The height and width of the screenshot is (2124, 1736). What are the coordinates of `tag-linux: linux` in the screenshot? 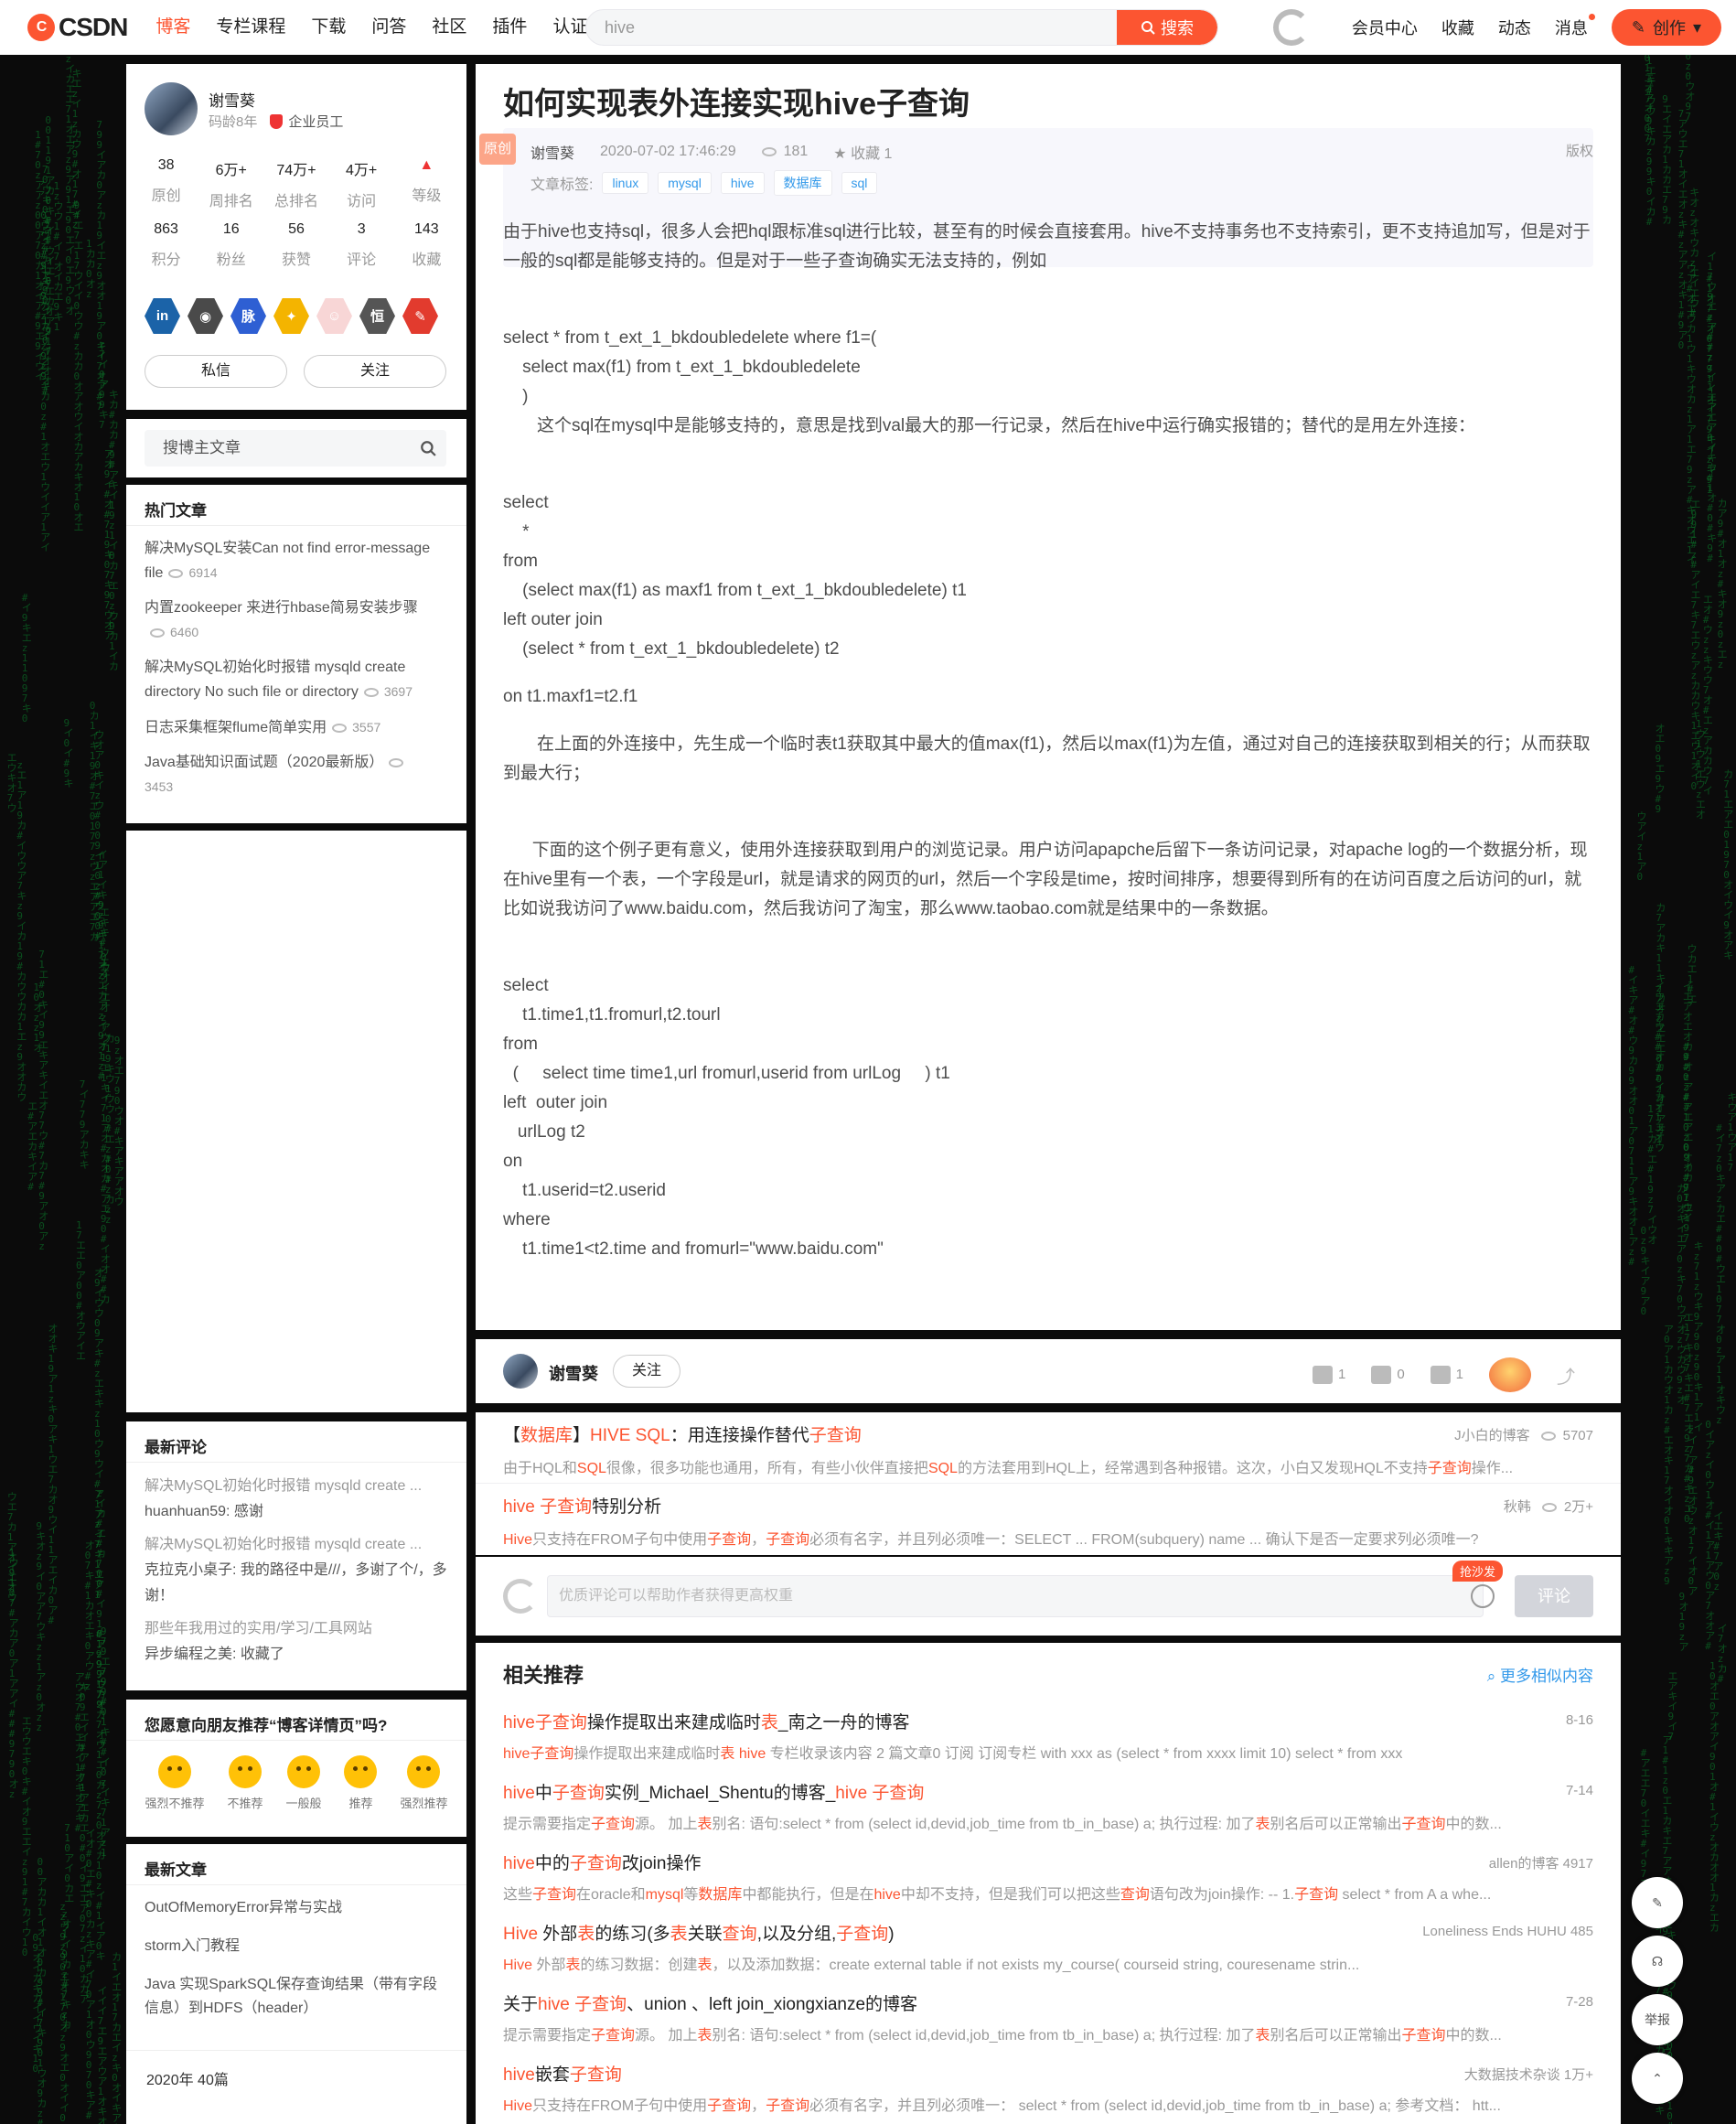 It's located at (625, 183).